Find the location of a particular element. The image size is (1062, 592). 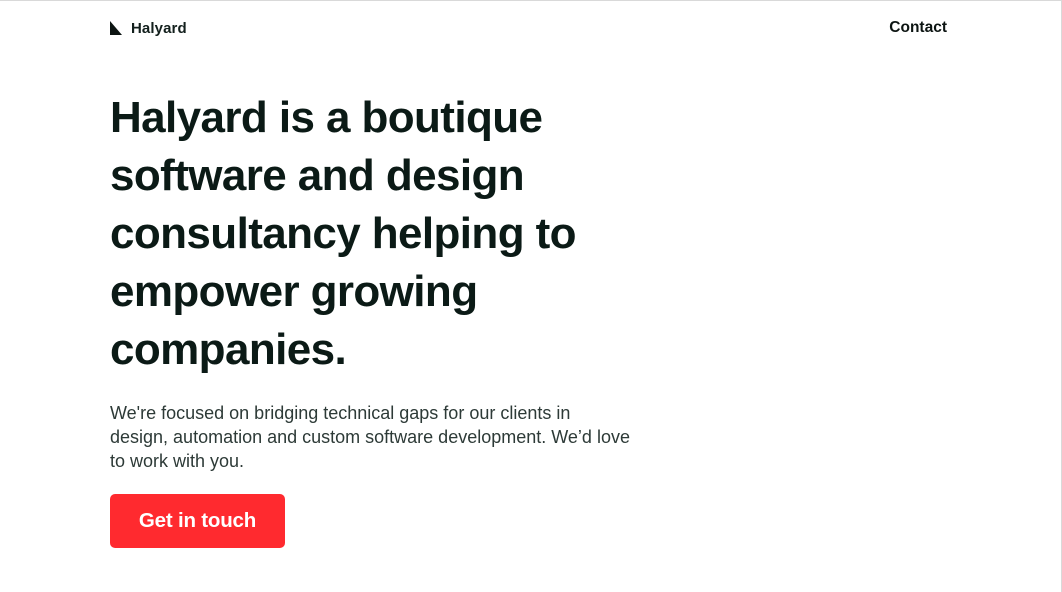

brand-name: Halyard is located at coordinates (159, 28).